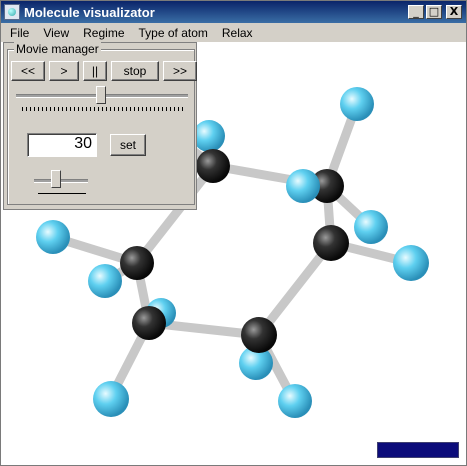 The image size is (467, 466). I want to click on set-button: set, so click(128, 145).